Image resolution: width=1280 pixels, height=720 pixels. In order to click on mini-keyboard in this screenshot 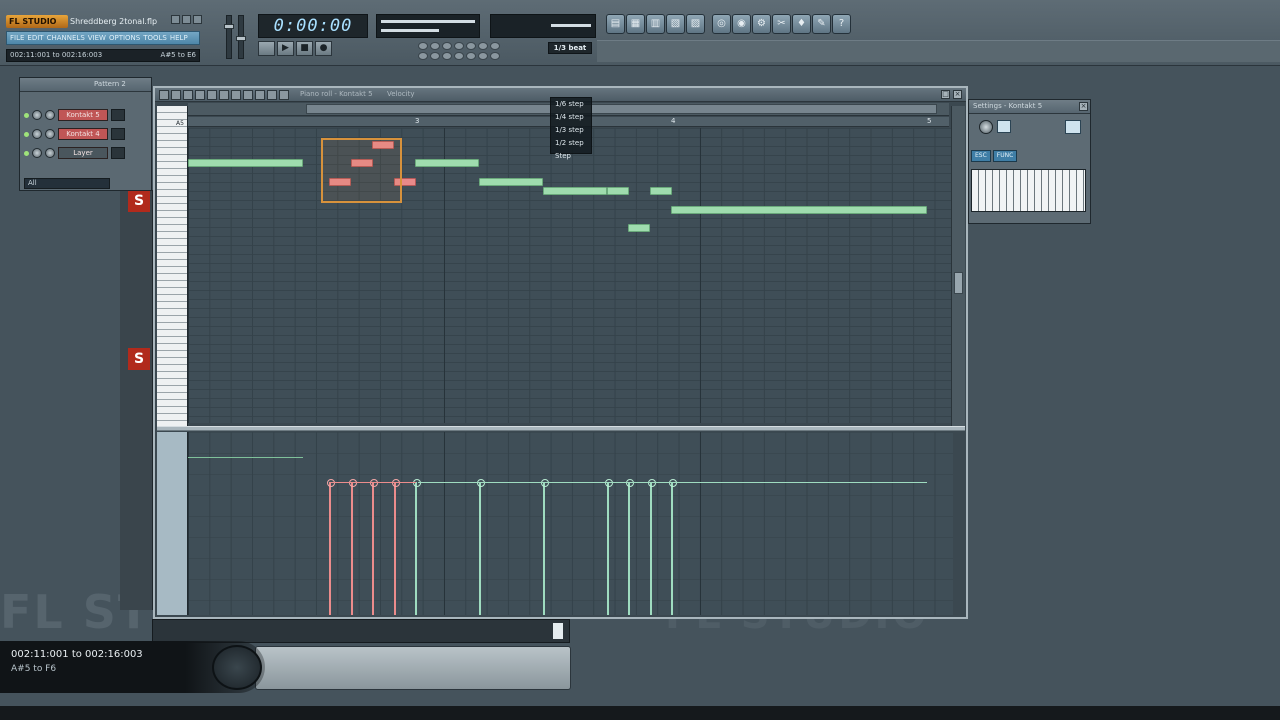, I will do `click(1028, 190)`.